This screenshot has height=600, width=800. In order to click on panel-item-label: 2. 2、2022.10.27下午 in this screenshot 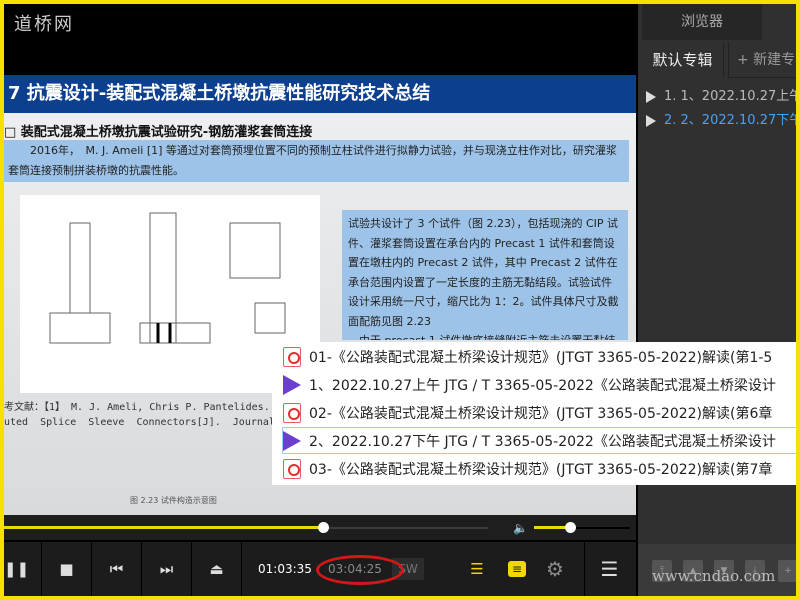, I will do `click(732, 120)`.